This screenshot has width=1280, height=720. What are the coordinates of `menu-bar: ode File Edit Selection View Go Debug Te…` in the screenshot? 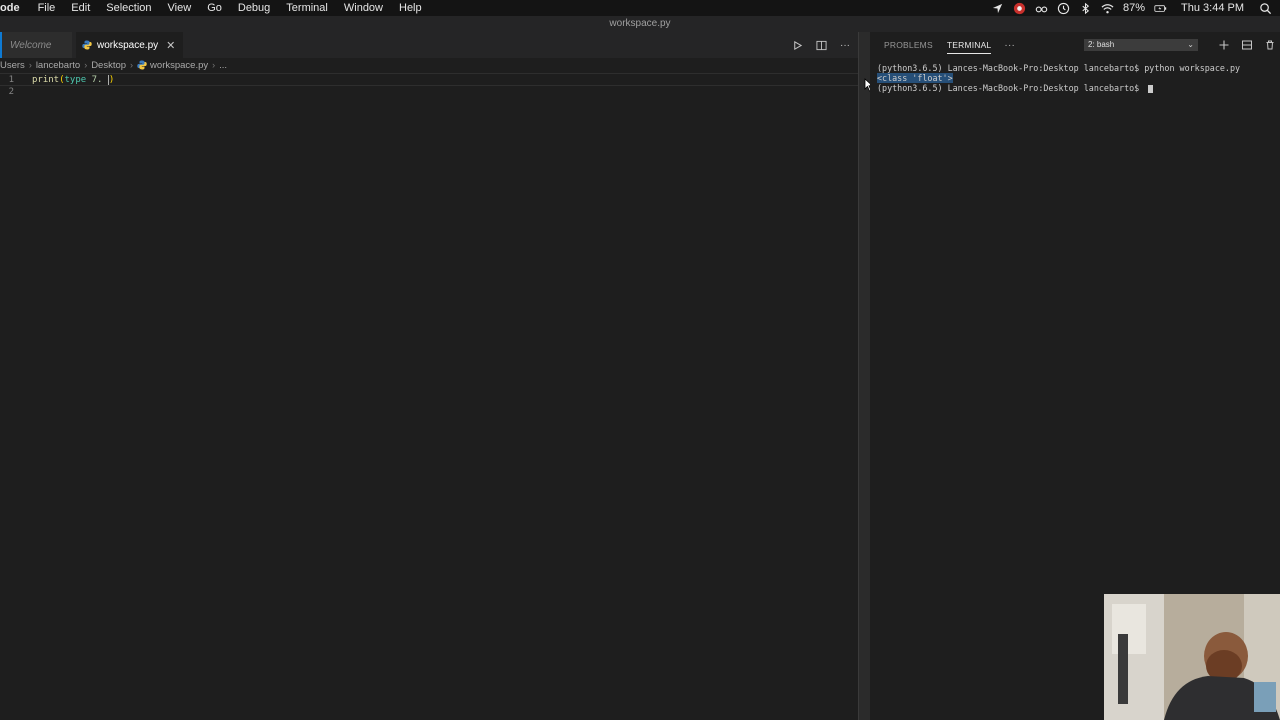 It's located at (640, 8).